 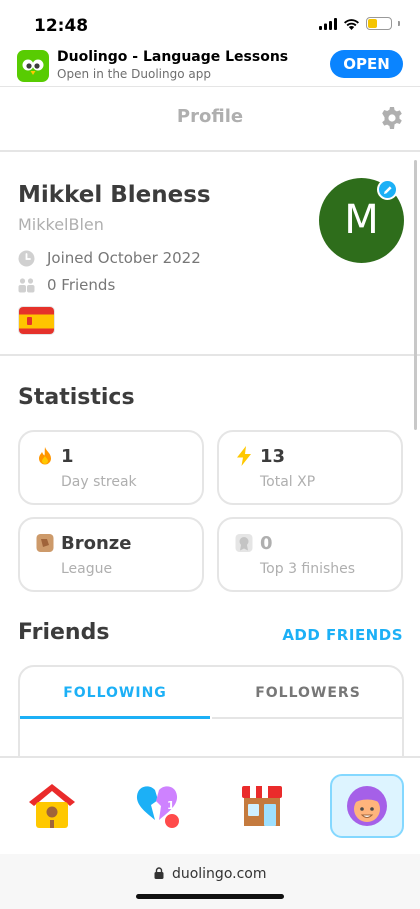 I want to click on browser-url-bar: duolingo.com, so click(x=210, y=881).